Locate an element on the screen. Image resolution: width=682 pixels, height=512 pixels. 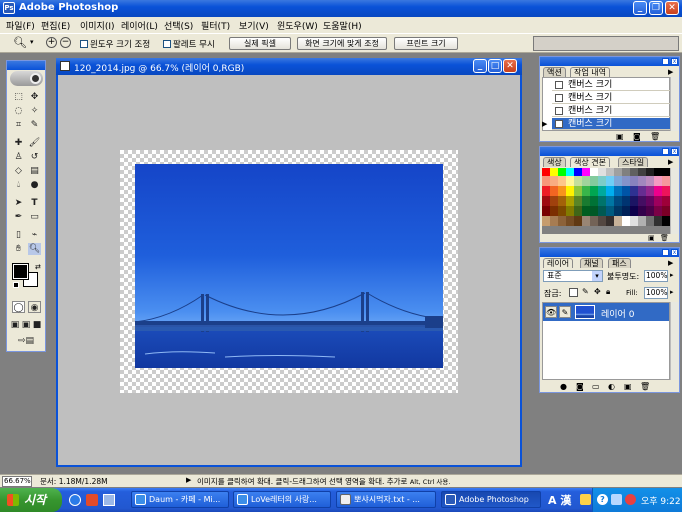
lock-all-icon: 🔒︎ is located at coordinates (608, 292).